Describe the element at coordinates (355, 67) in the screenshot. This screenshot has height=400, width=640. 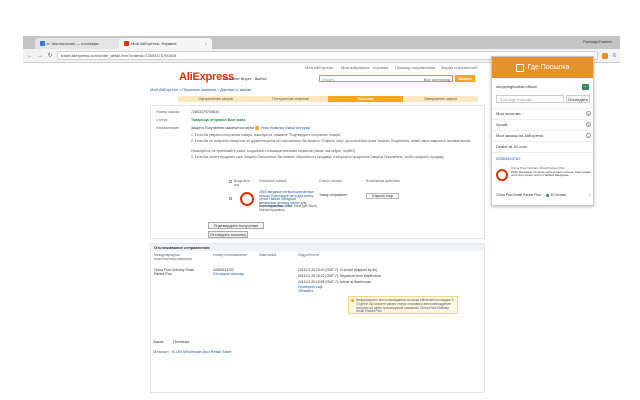
I see `topnav-wishlist: Мои избранное` at that location.